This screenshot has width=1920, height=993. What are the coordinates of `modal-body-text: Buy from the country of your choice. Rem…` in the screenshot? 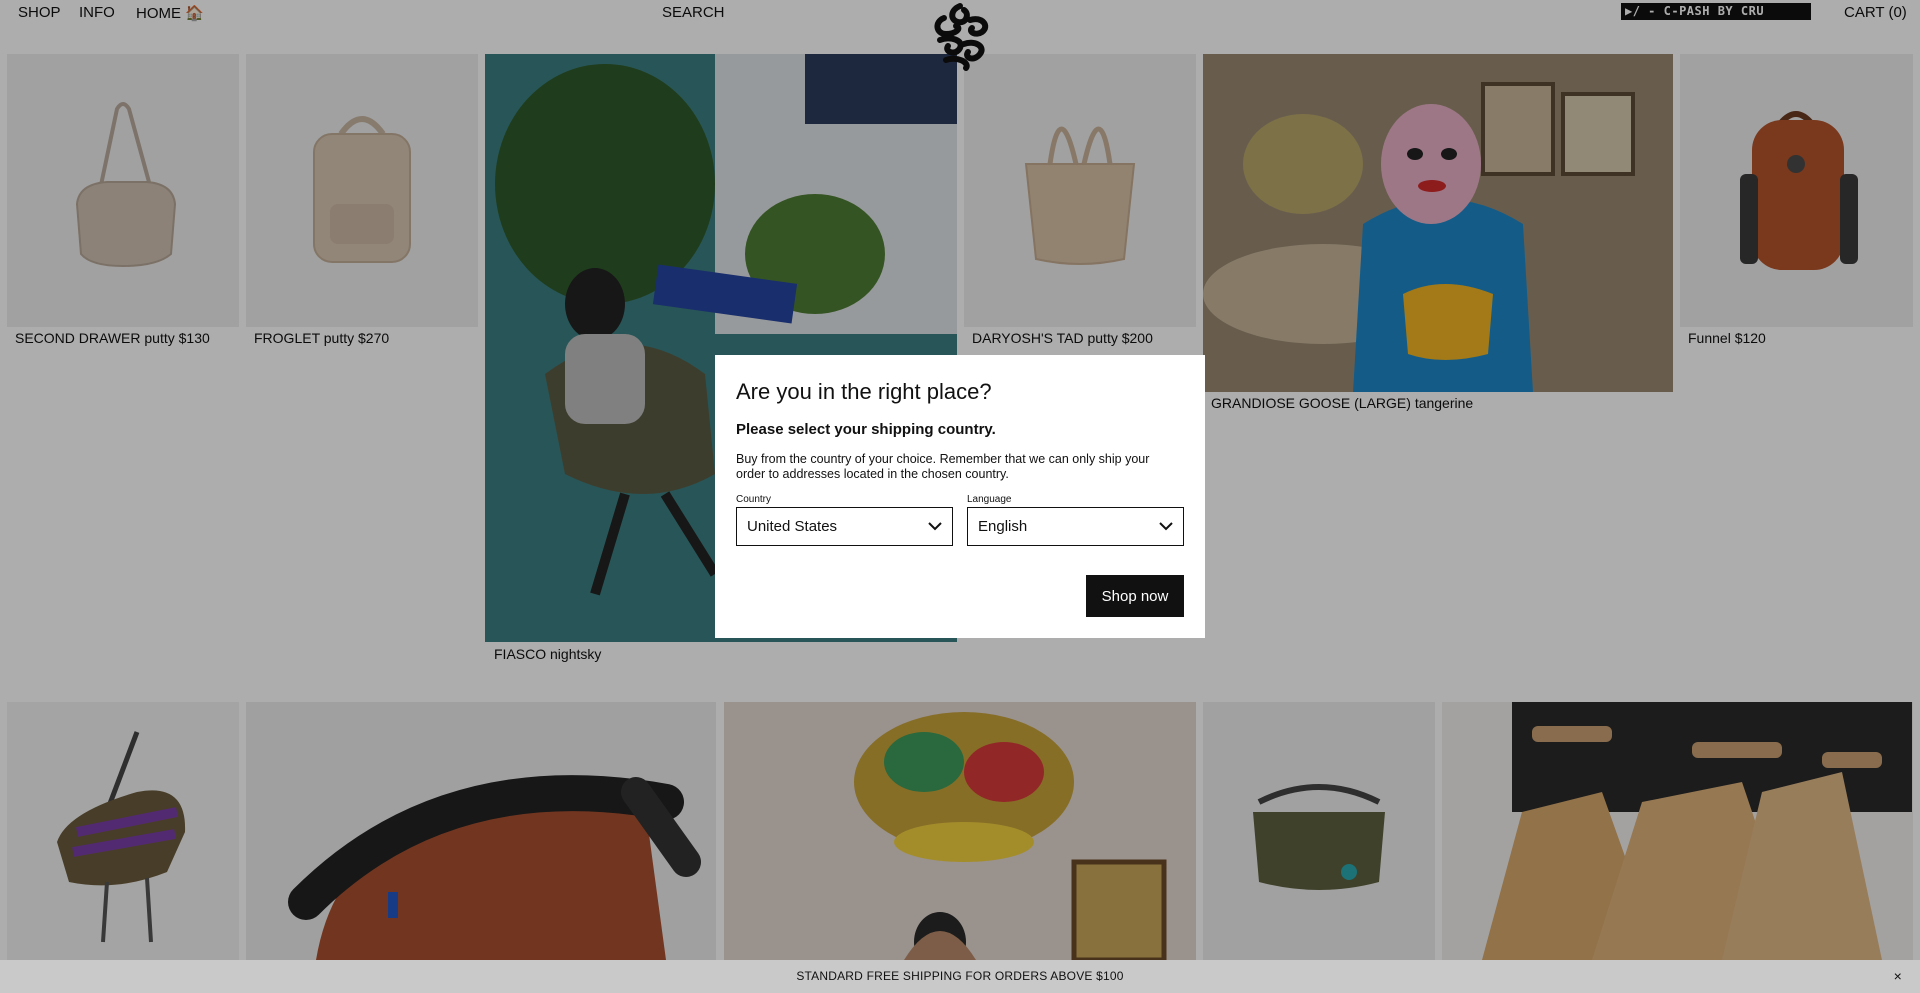 It's located at (943, 466).